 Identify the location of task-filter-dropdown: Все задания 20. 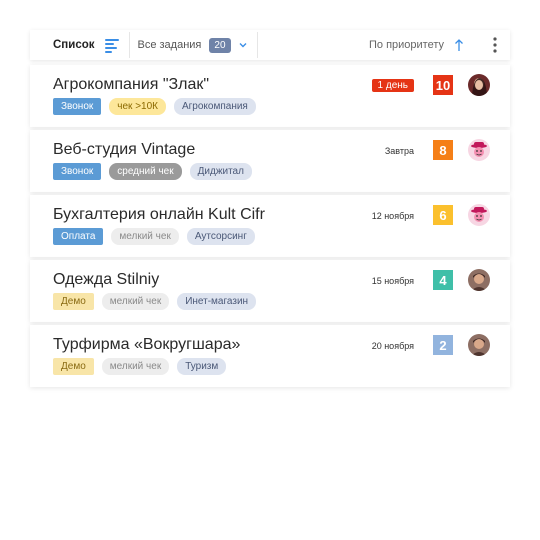
(193, 45).